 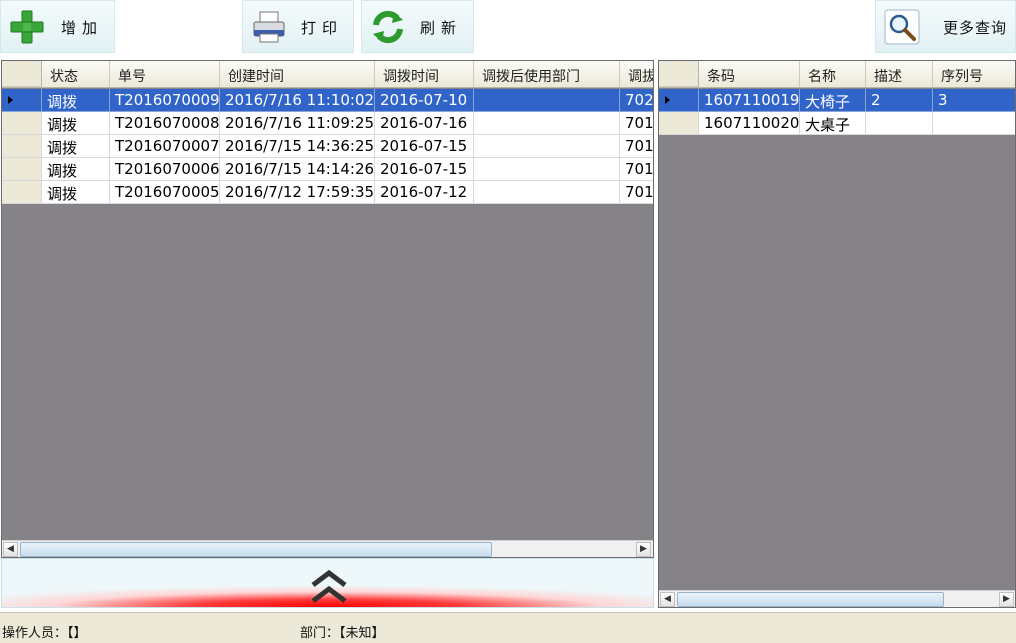 I want to click on cell-number: T2016070006, so click(x=165, y=169).